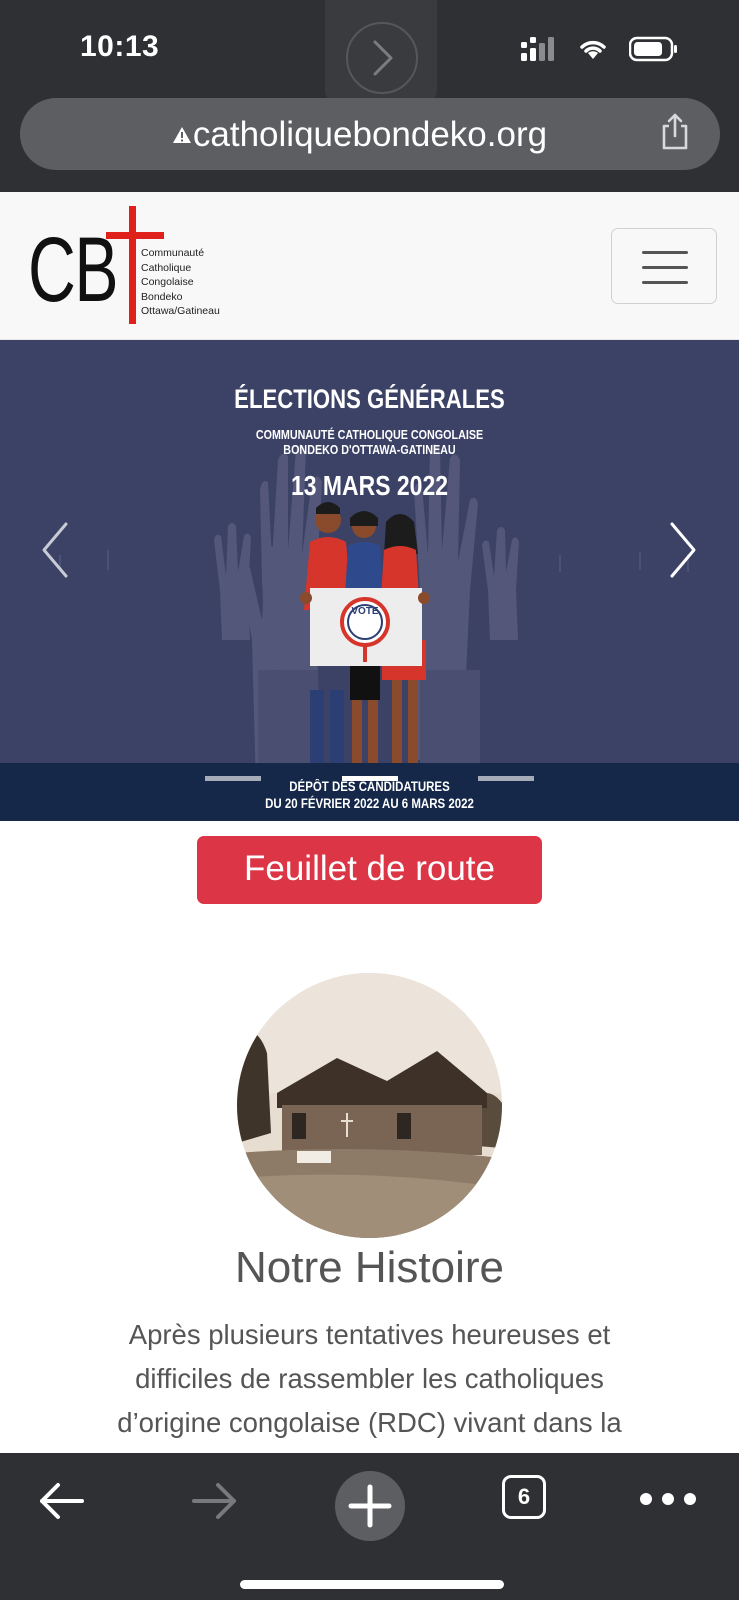  I want to click on warning-icon, so click(182, 135).